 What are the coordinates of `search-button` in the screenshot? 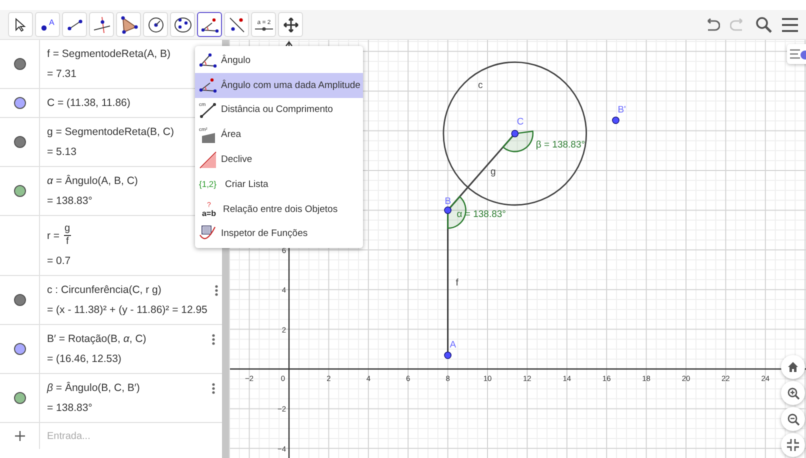 It's located at (764, 24).